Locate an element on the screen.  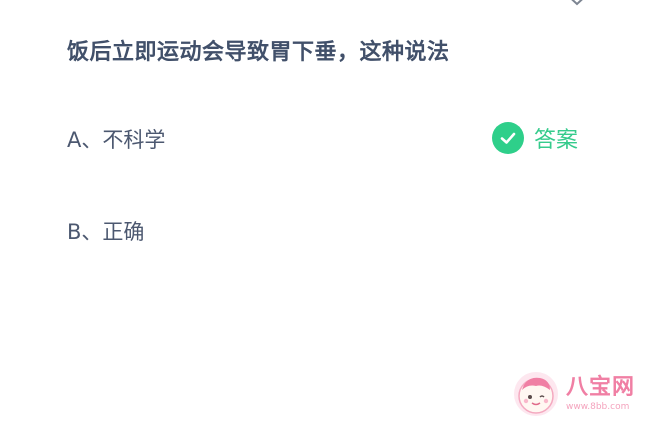
close-icon is located at coordinates (577, 3).